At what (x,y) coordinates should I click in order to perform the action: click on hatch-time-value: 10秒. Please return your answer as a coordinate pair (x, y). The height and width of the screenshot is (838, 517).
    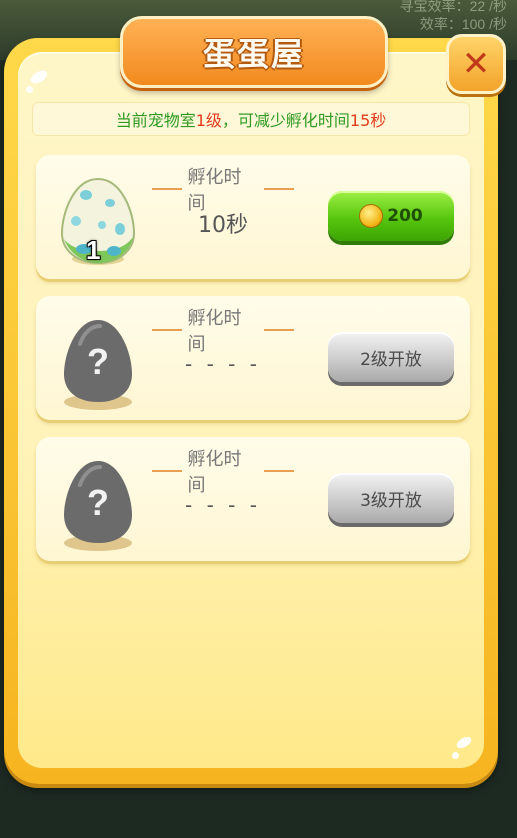
    Looking at the image, I should click on (223, 225).